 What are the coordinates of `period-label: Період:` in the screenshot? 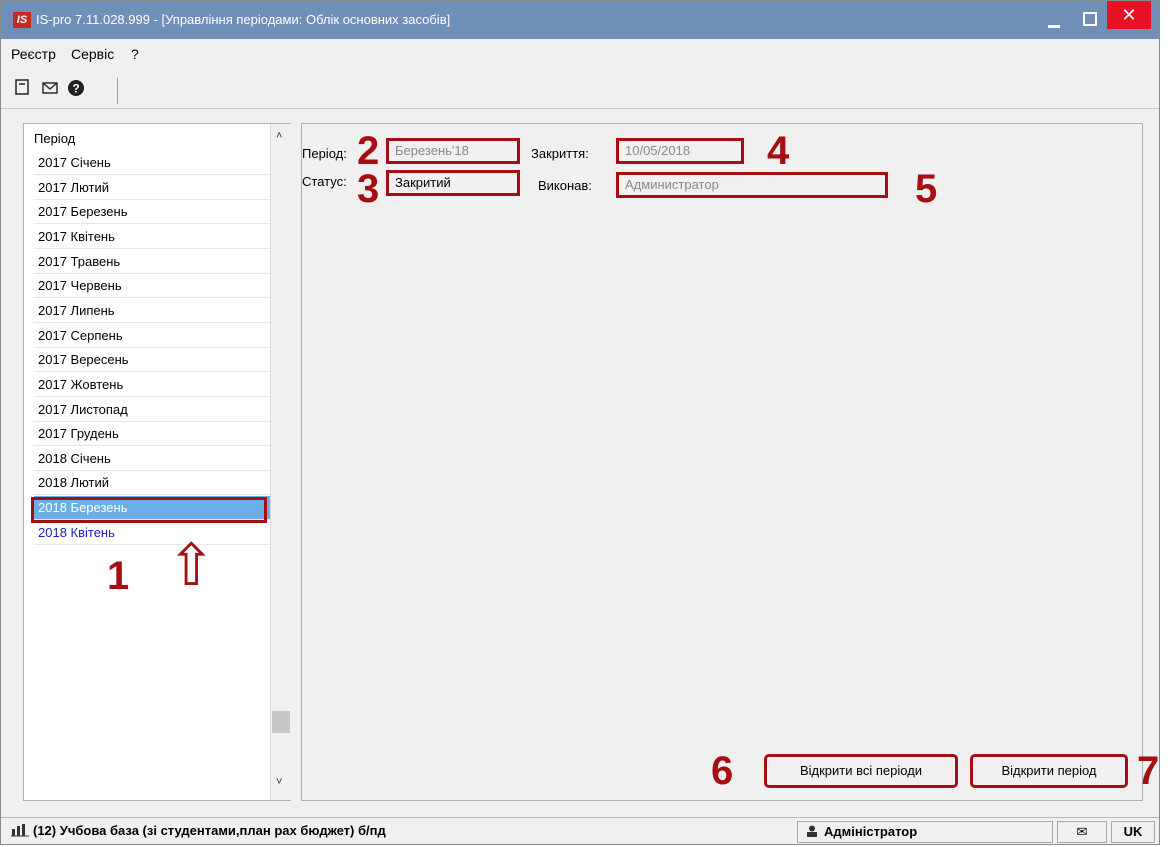 It's located at (324, 153).